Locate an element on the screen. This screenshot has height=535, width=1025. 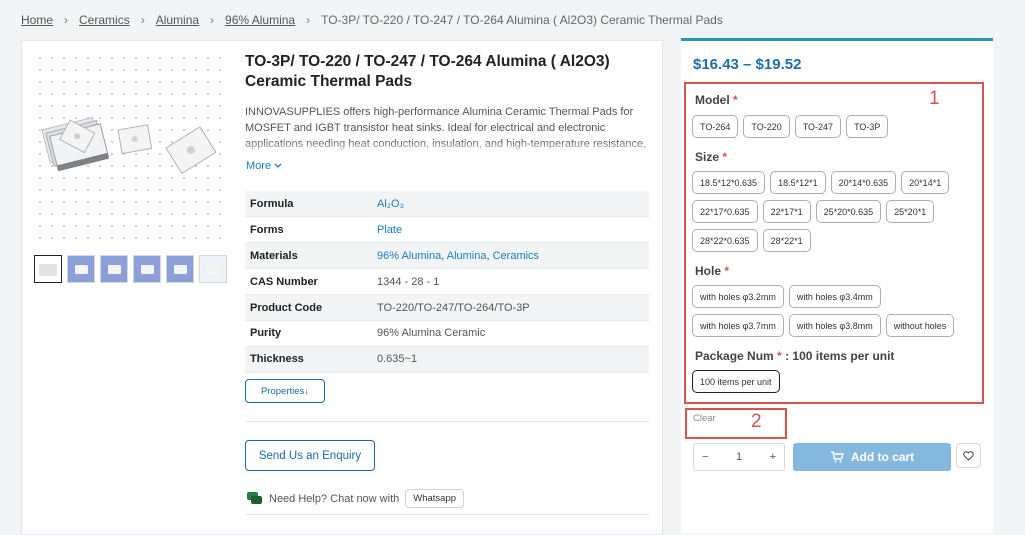
quantity-value: 1 is located at coordinates (739, 457).